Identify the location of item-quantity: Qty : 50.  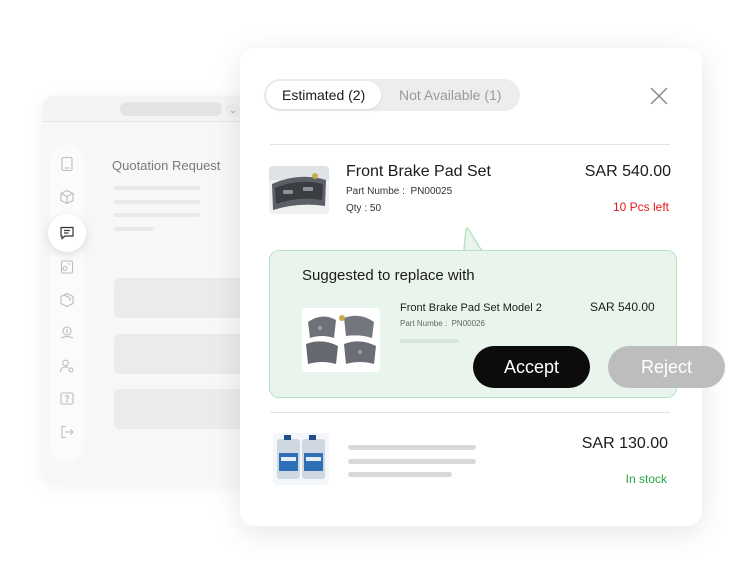
(363, 208).